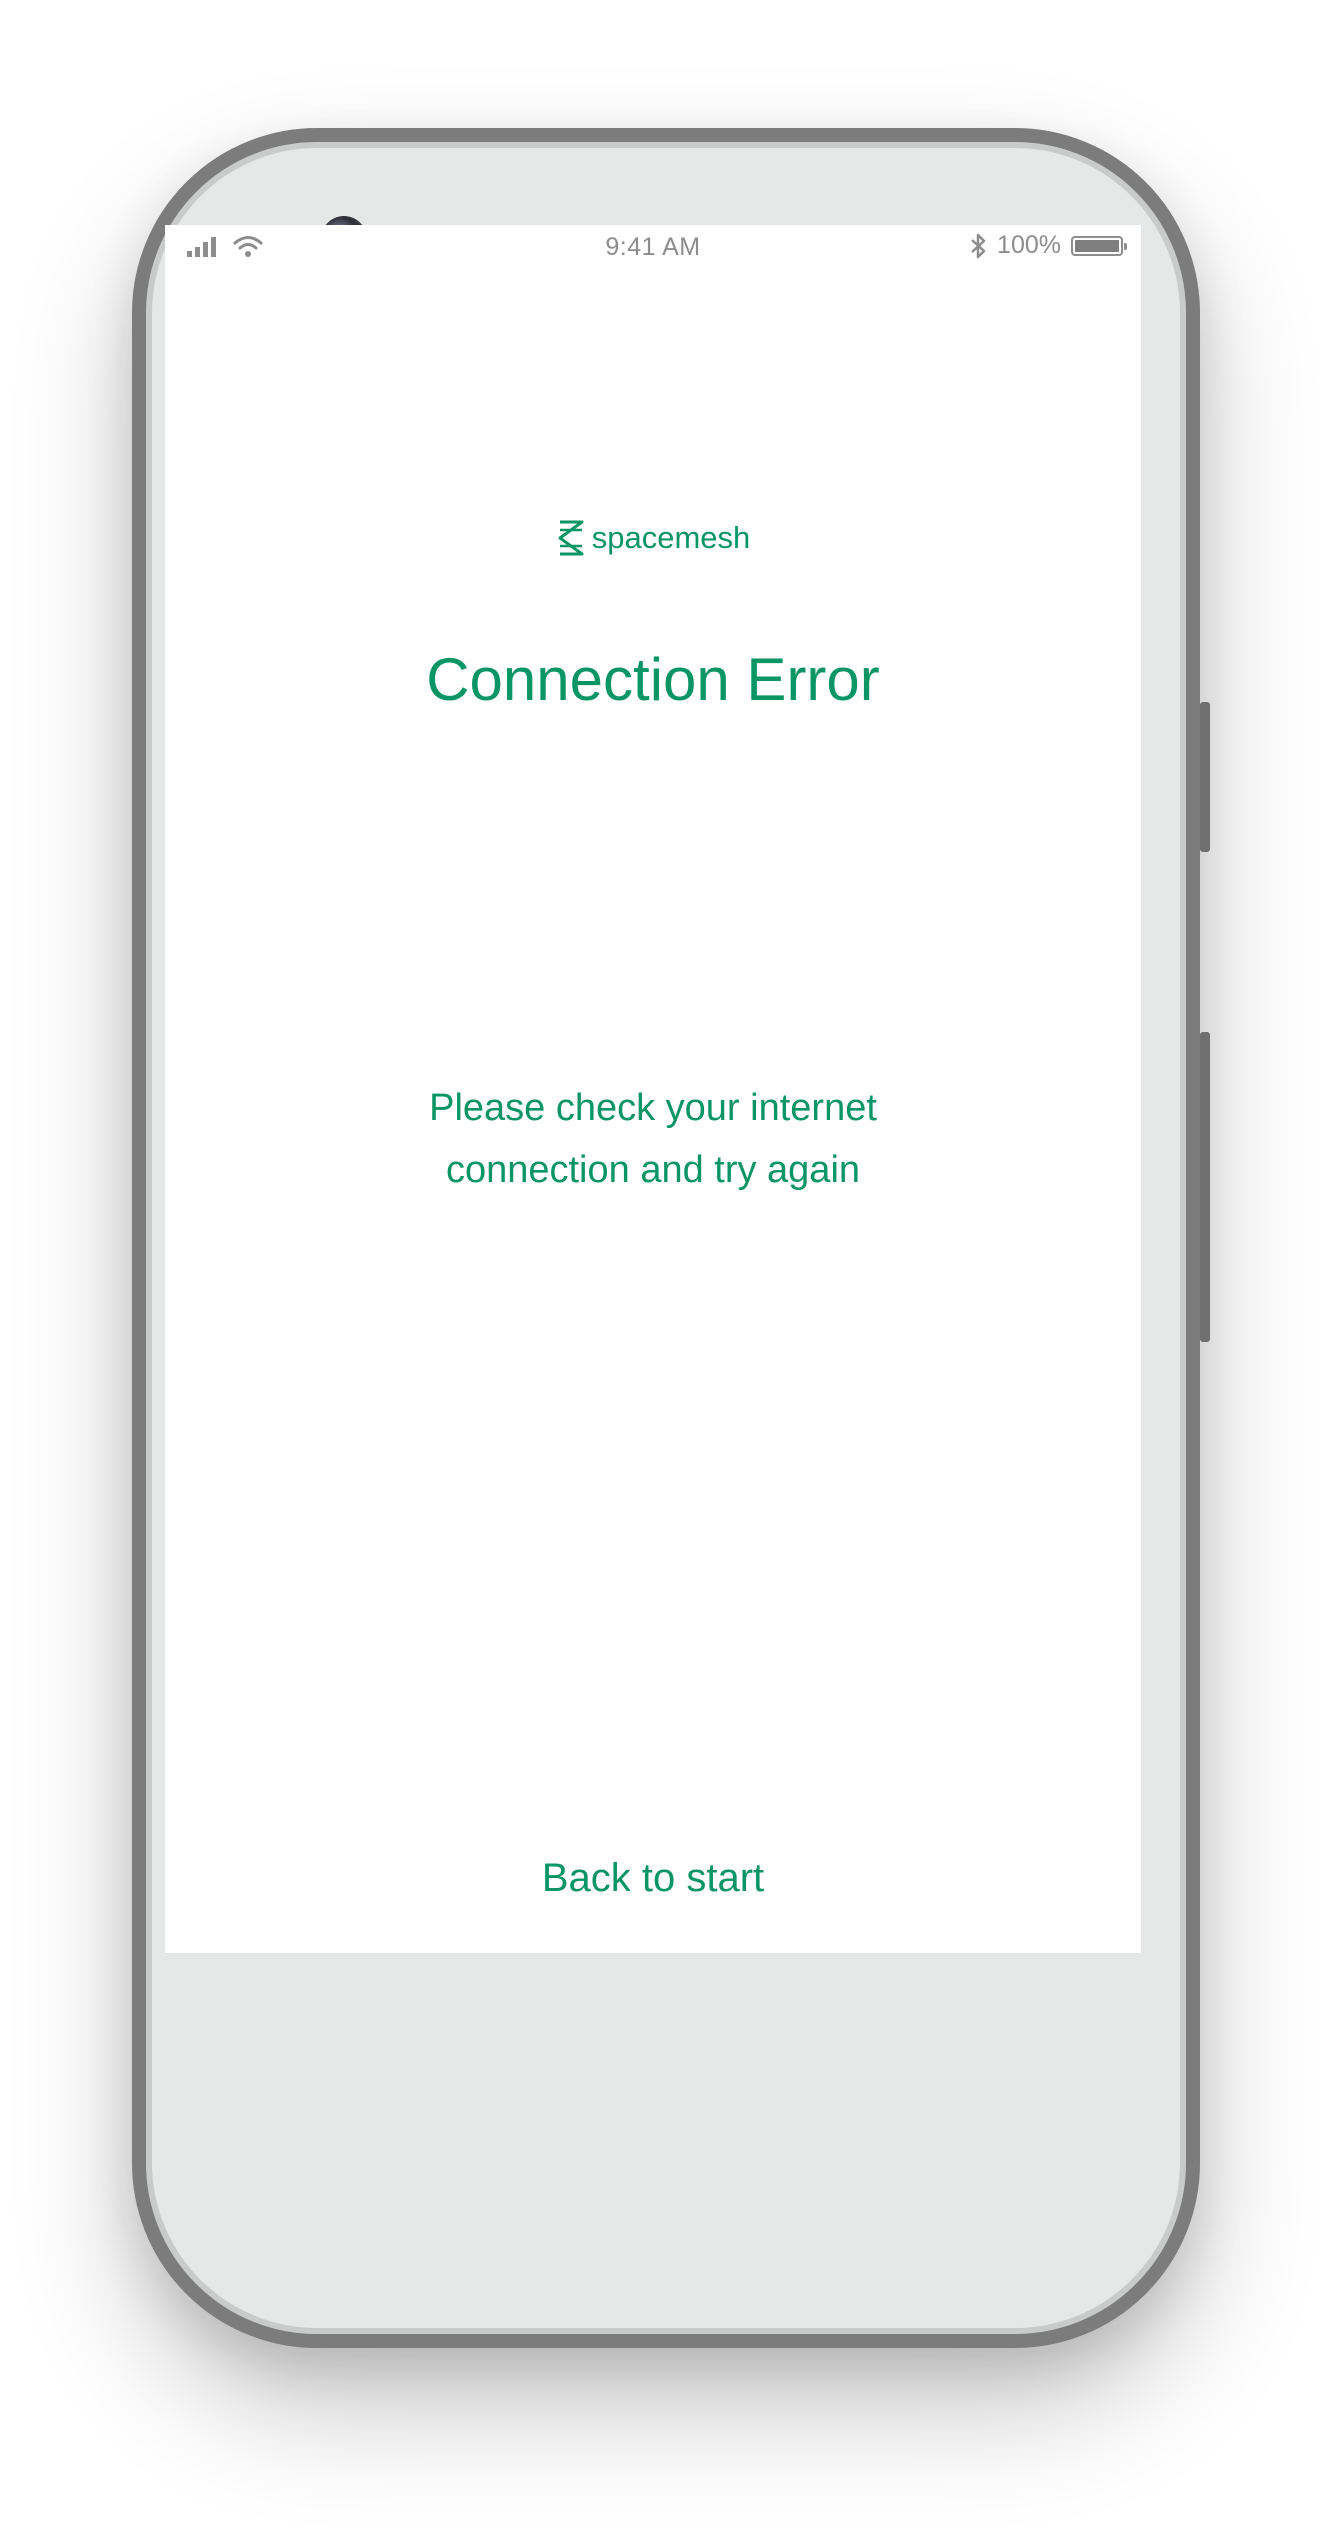  Describe the element at coordinates (653, 1170) in the screenshot. I see `error-message-line-2: connection and try again` at that location.